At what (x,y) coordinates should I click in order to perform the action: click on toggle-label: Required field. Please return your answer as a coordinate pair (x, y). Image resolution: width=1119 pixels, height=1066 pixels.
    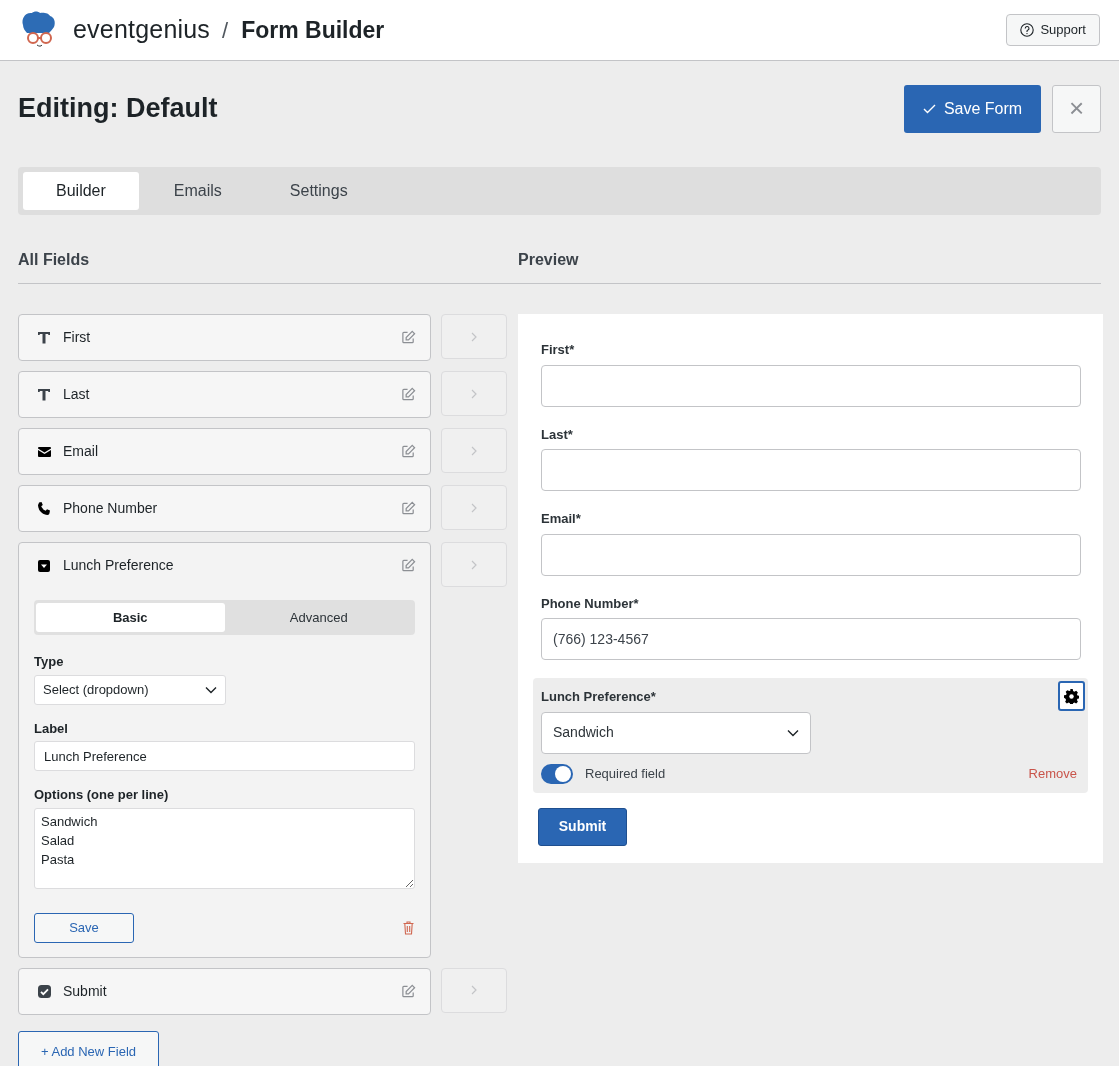
    Looking at the image, I should click on (625, 773).